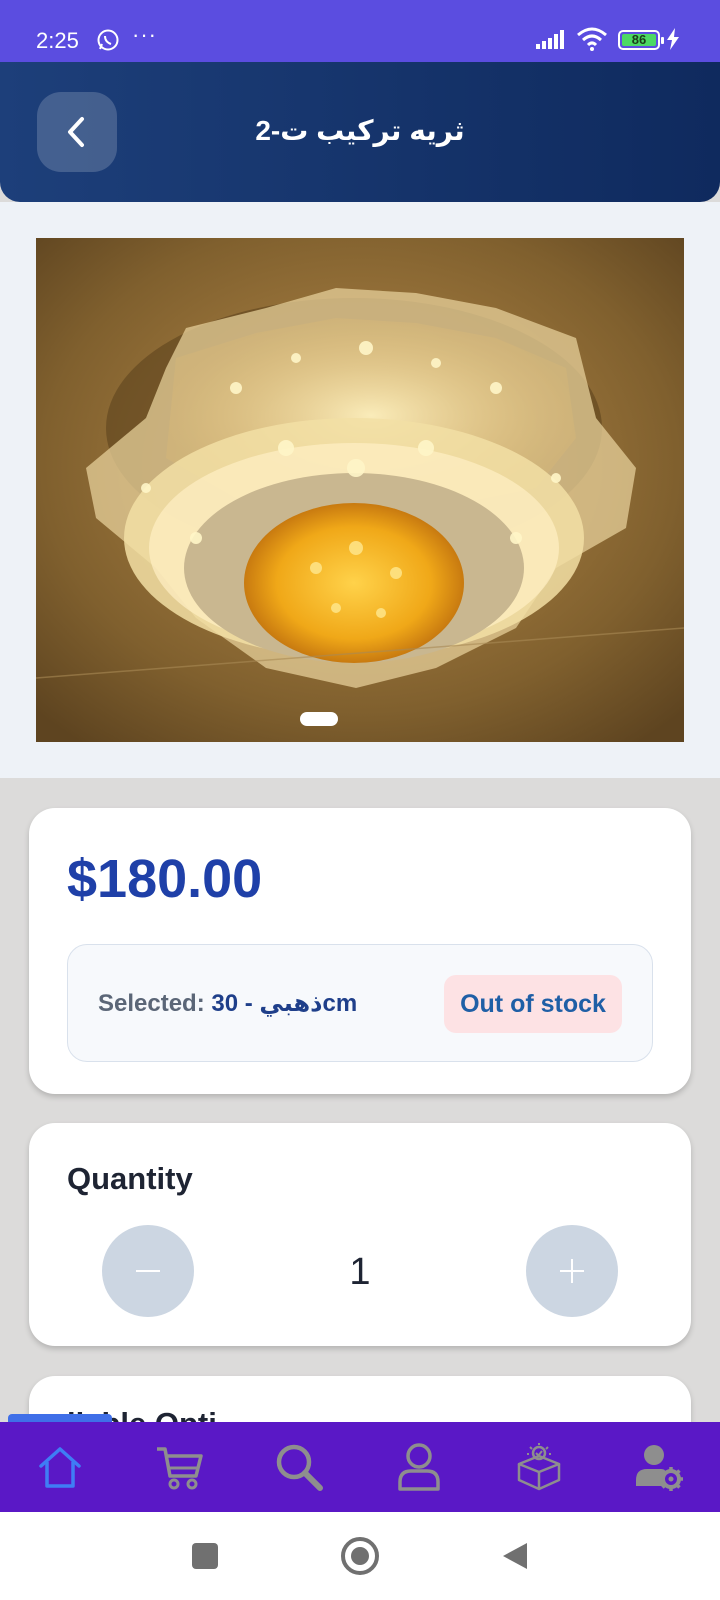  What do you see at coordinates (108, 40) in the screenshot?
I see `whatsapp-icon` at bounding box center [108, 40].